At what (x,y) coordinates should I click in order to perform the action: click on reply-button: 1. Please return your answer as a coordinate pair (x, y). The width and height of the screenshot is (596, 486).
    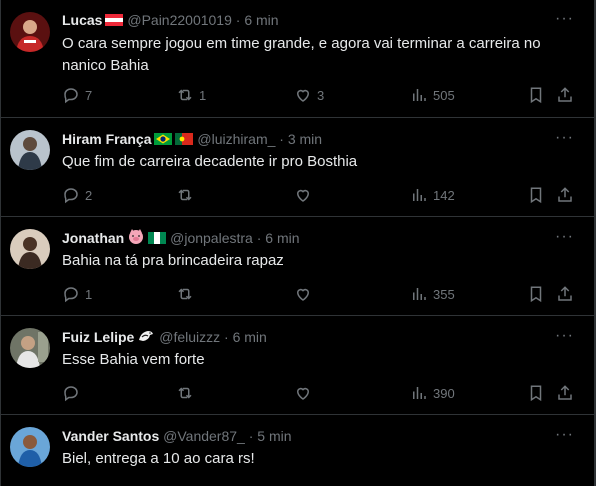
    Looking at the image, I should click on (77, 294).